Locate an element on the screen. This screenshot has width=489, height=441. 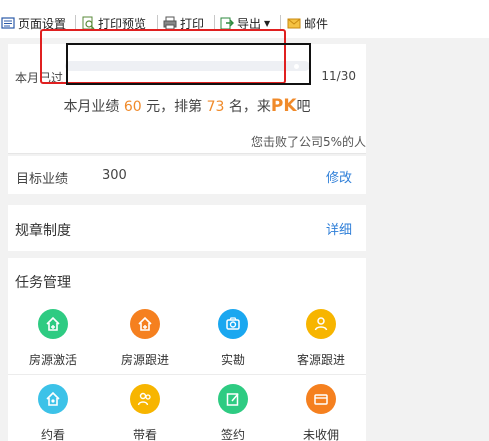
pk-link: PK is located at coordinates (284, 106).